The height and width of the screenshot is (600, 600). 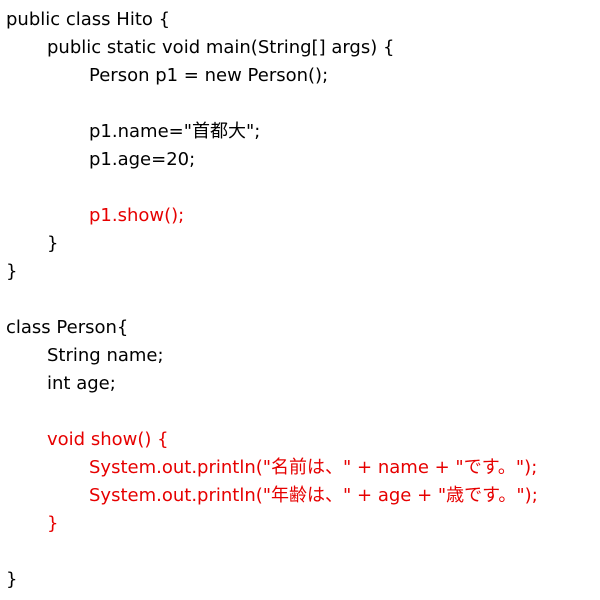 I want to click on code-line-set-name: p1.name="首都大";, so click(x=175, y=131).